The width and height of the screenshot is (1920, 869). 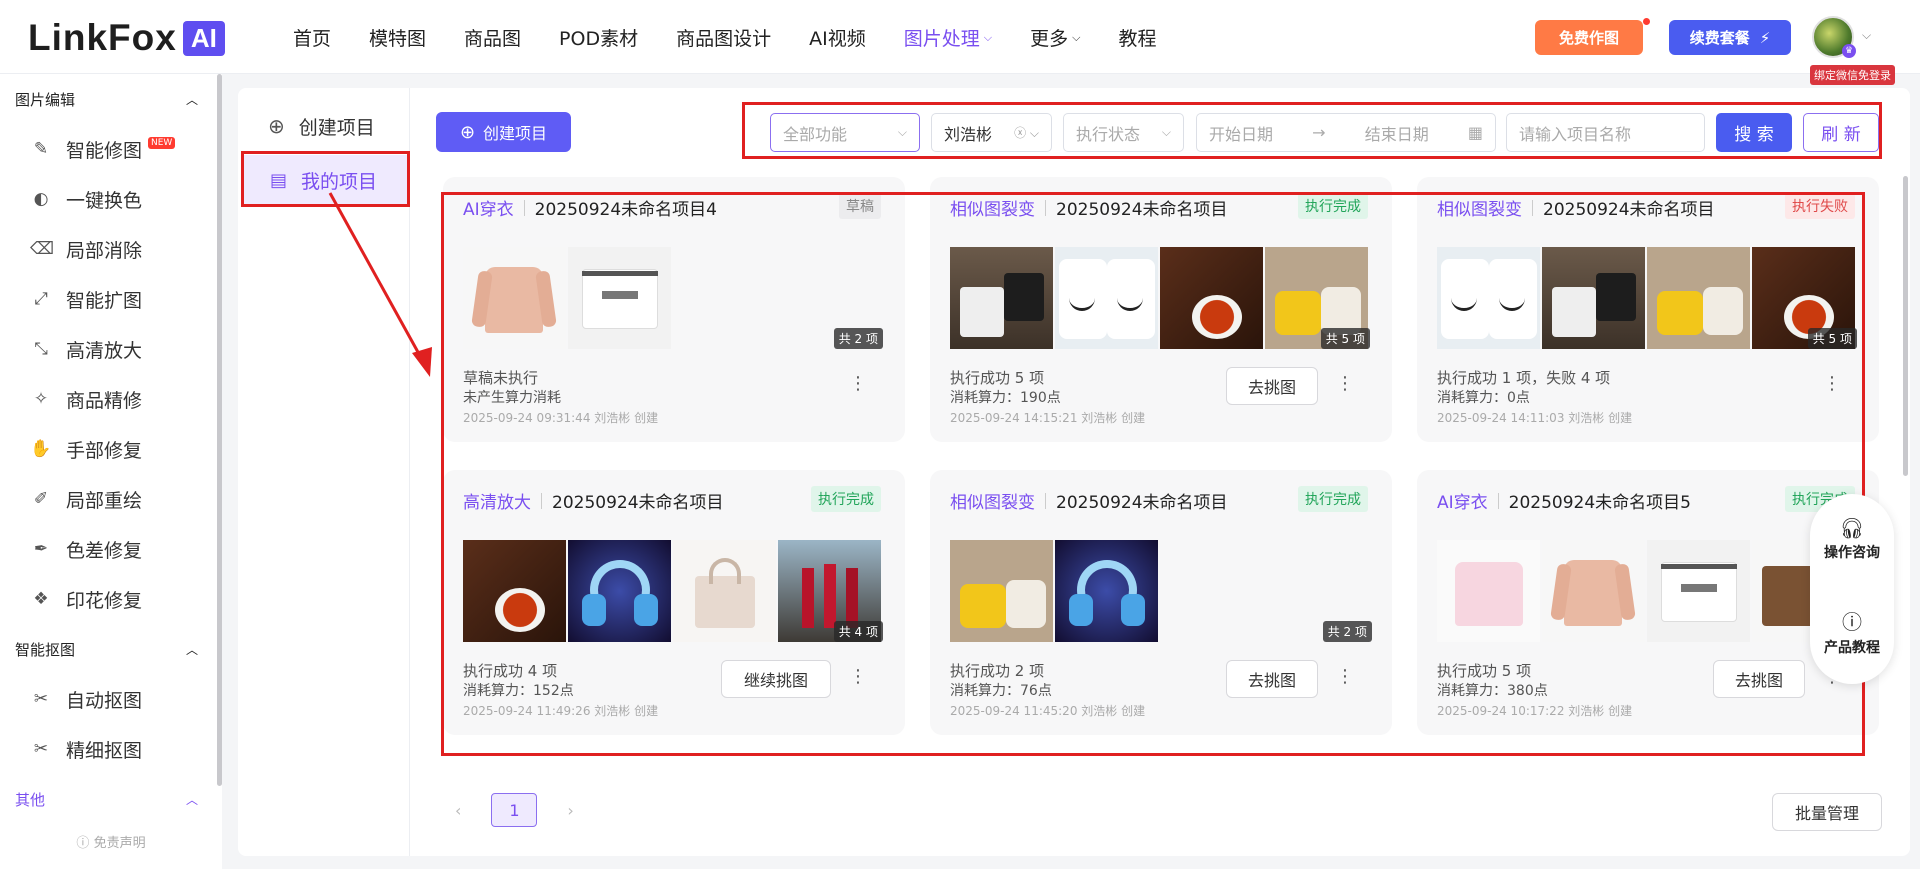 I want to click on nav-item: POD素材, so click(x=598, y=37).